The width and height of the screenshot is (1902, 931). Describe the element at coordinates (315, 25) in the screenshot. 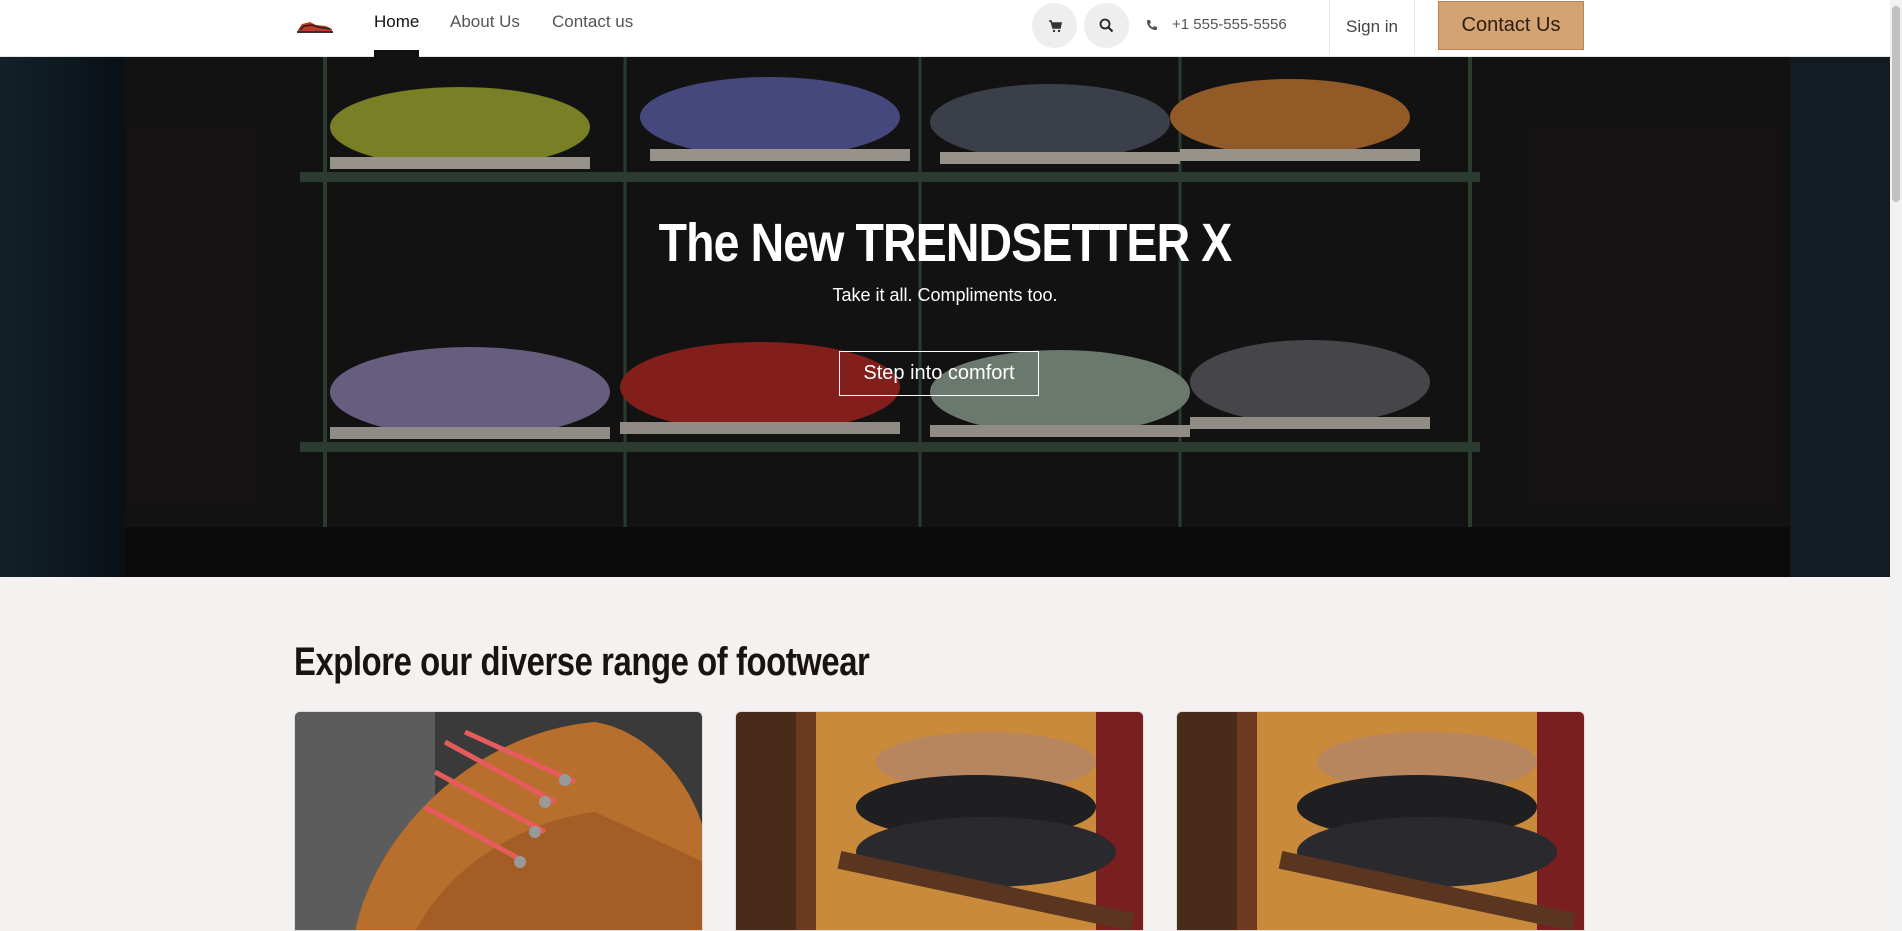

I see `shoe-logo` at that location.